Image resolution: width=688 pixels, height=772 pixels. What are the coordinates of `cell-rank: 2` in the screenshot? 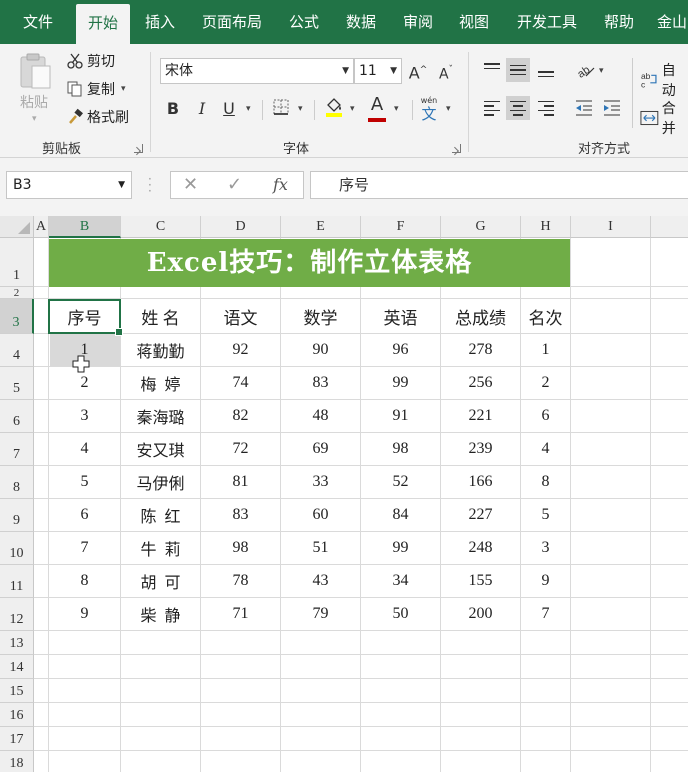 It's located at (545, 383).